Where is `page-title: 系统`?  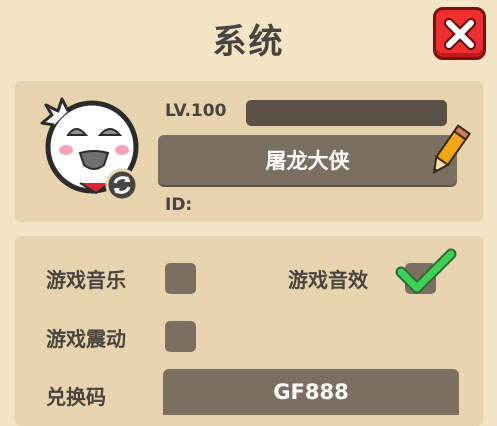
page-title: 系统 is located at coordinates (248, 42).